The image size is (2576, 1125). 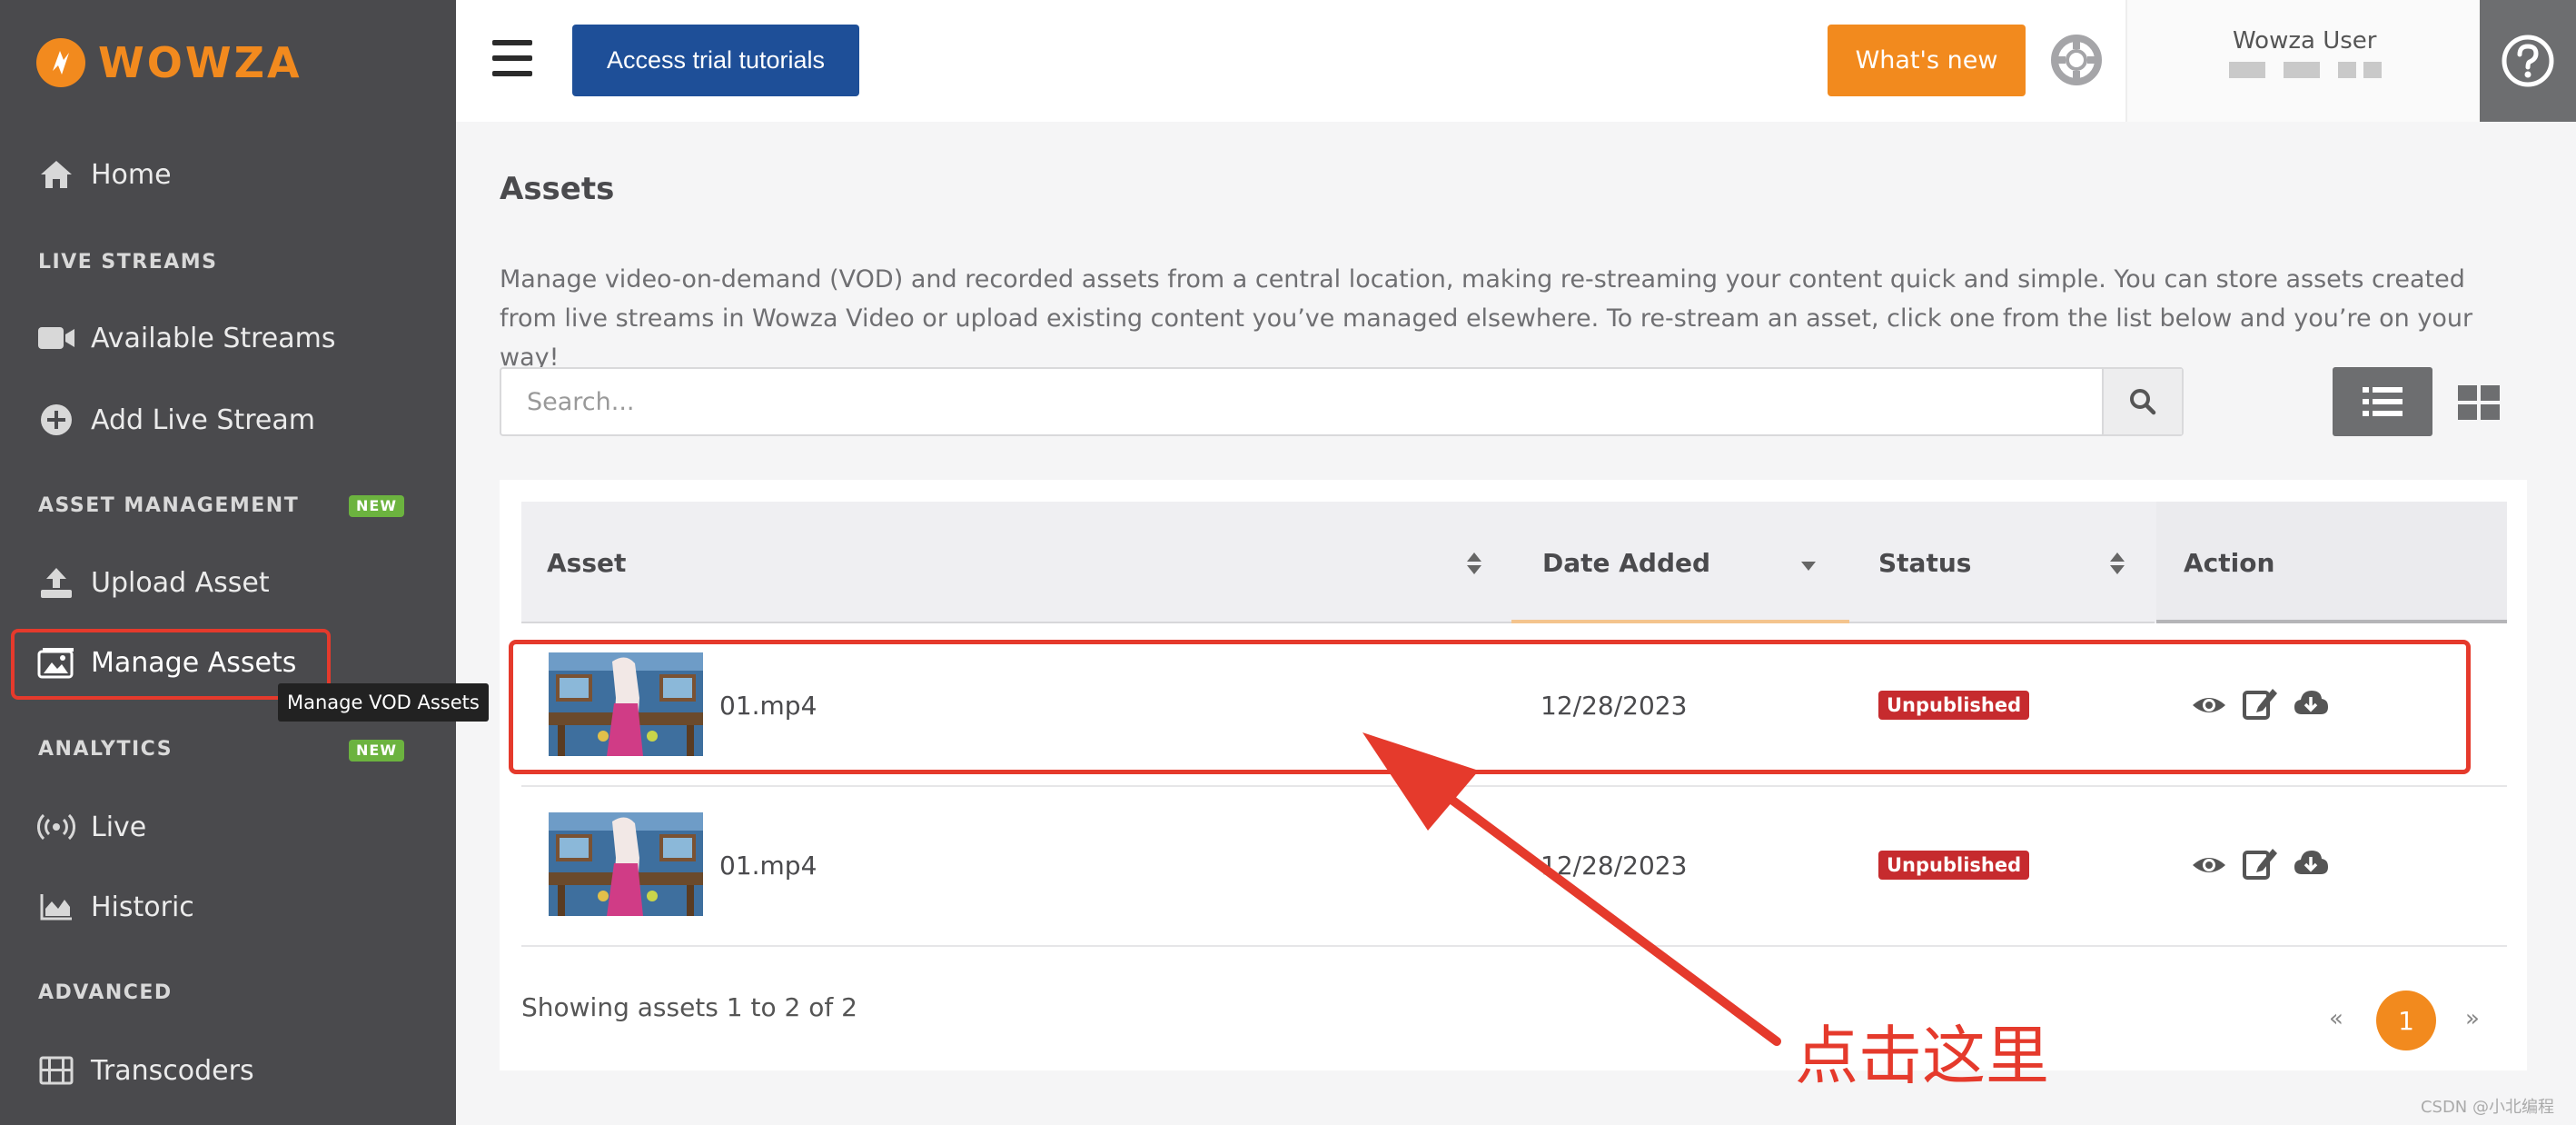 I want to click on list-view-toggle, so click(x=2382, y=401).